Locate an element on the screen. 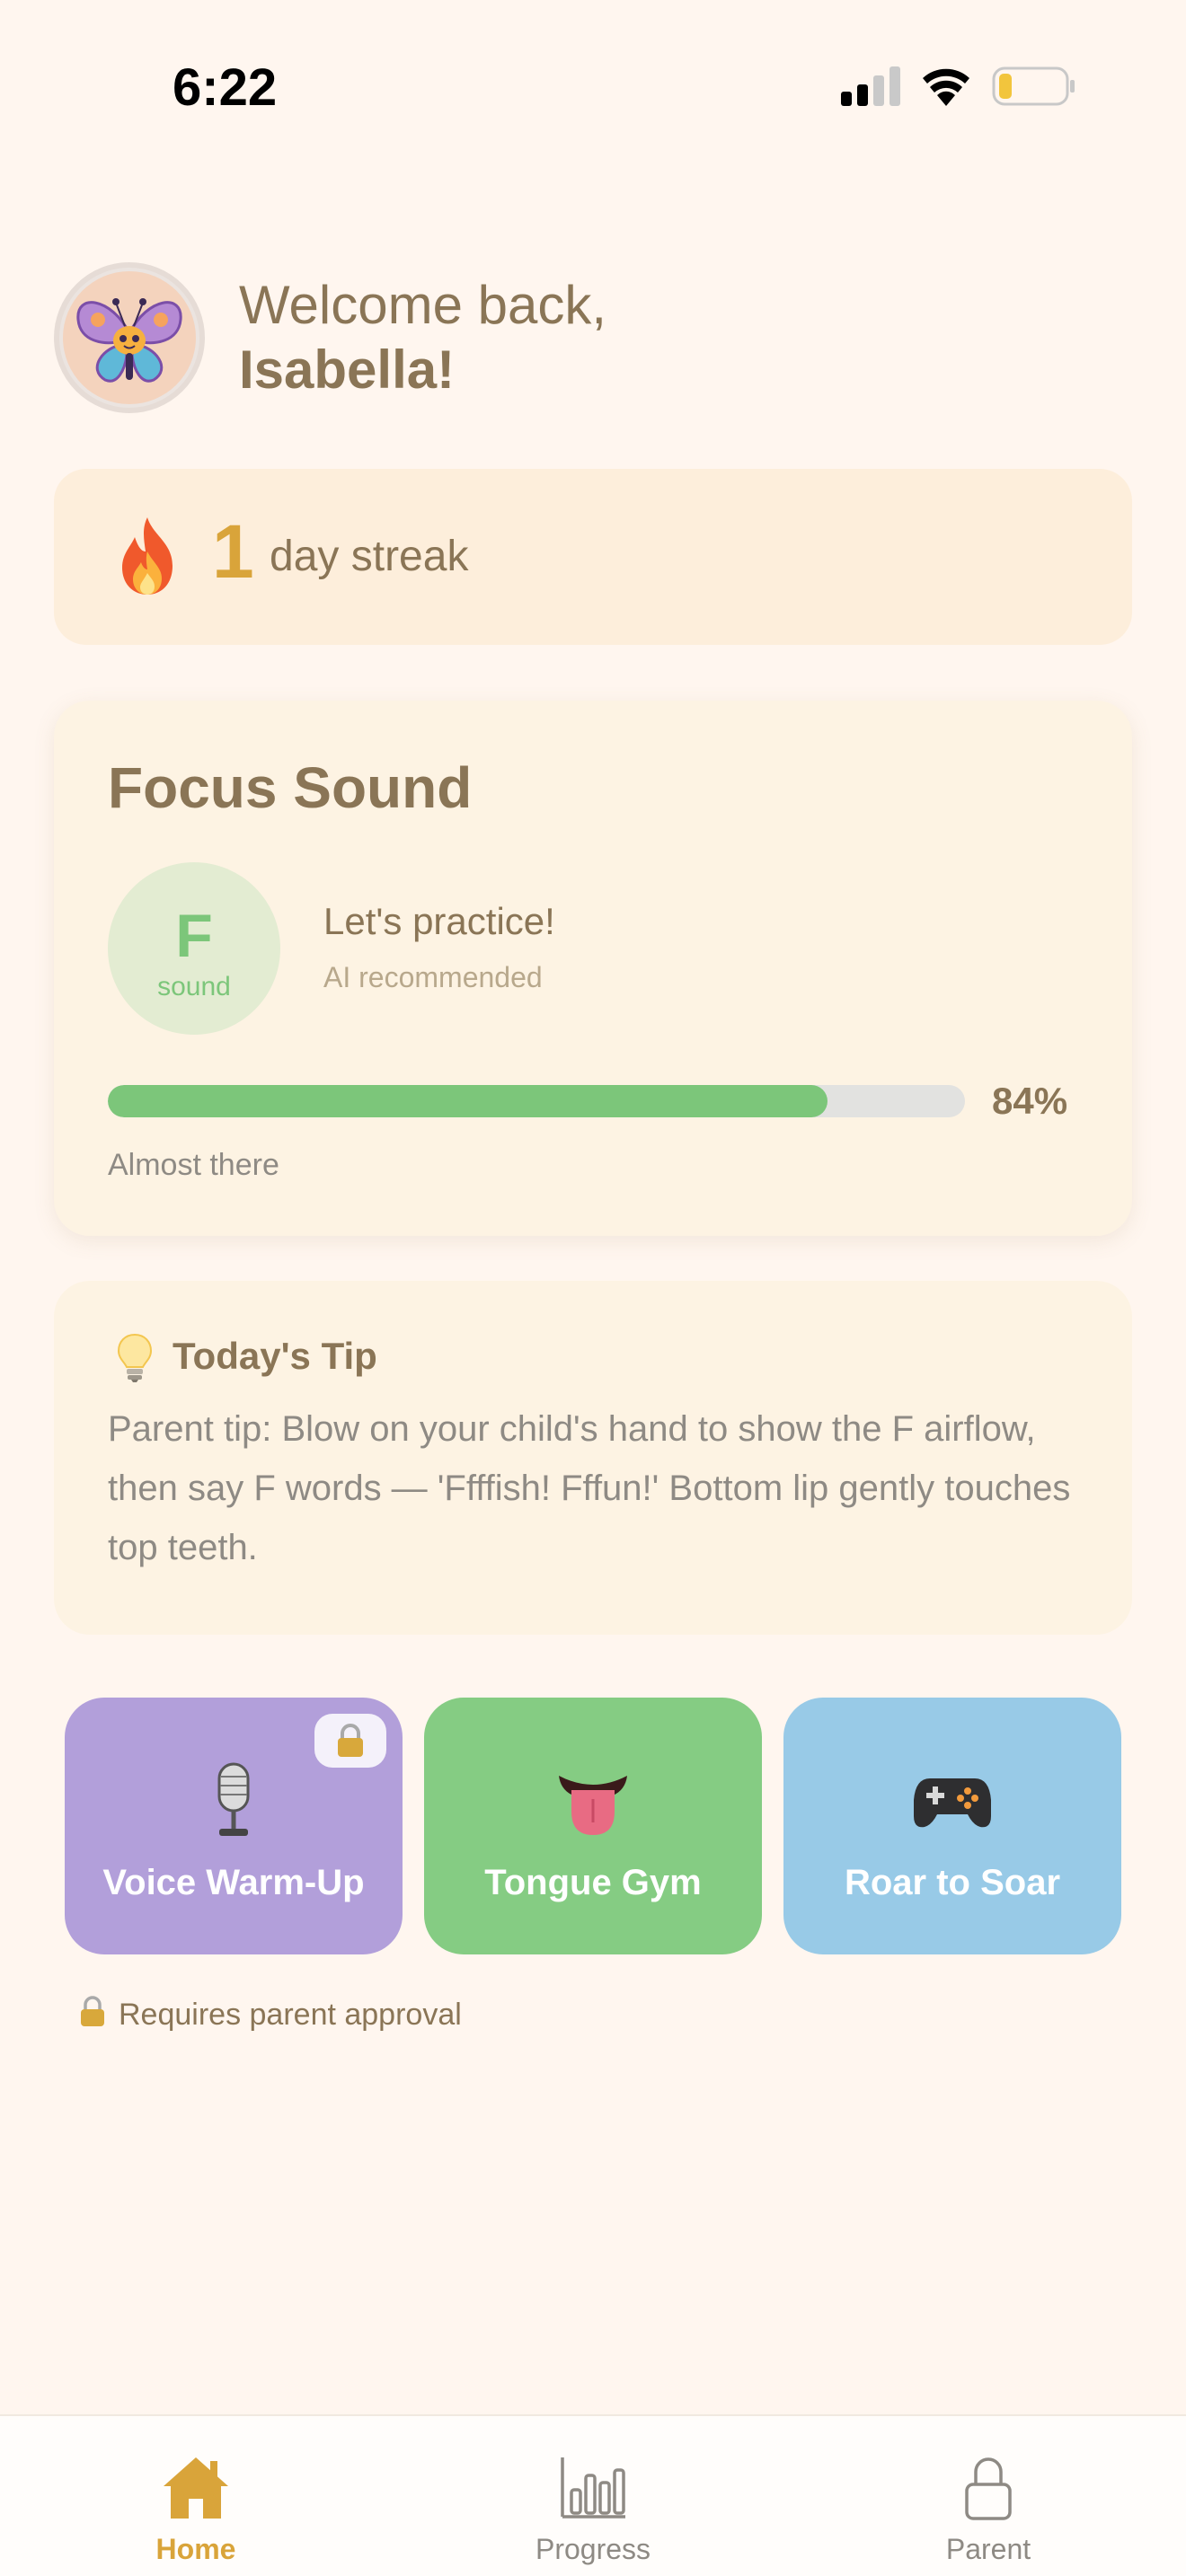  tab-home: Home is located at coordinates (196, 2496).